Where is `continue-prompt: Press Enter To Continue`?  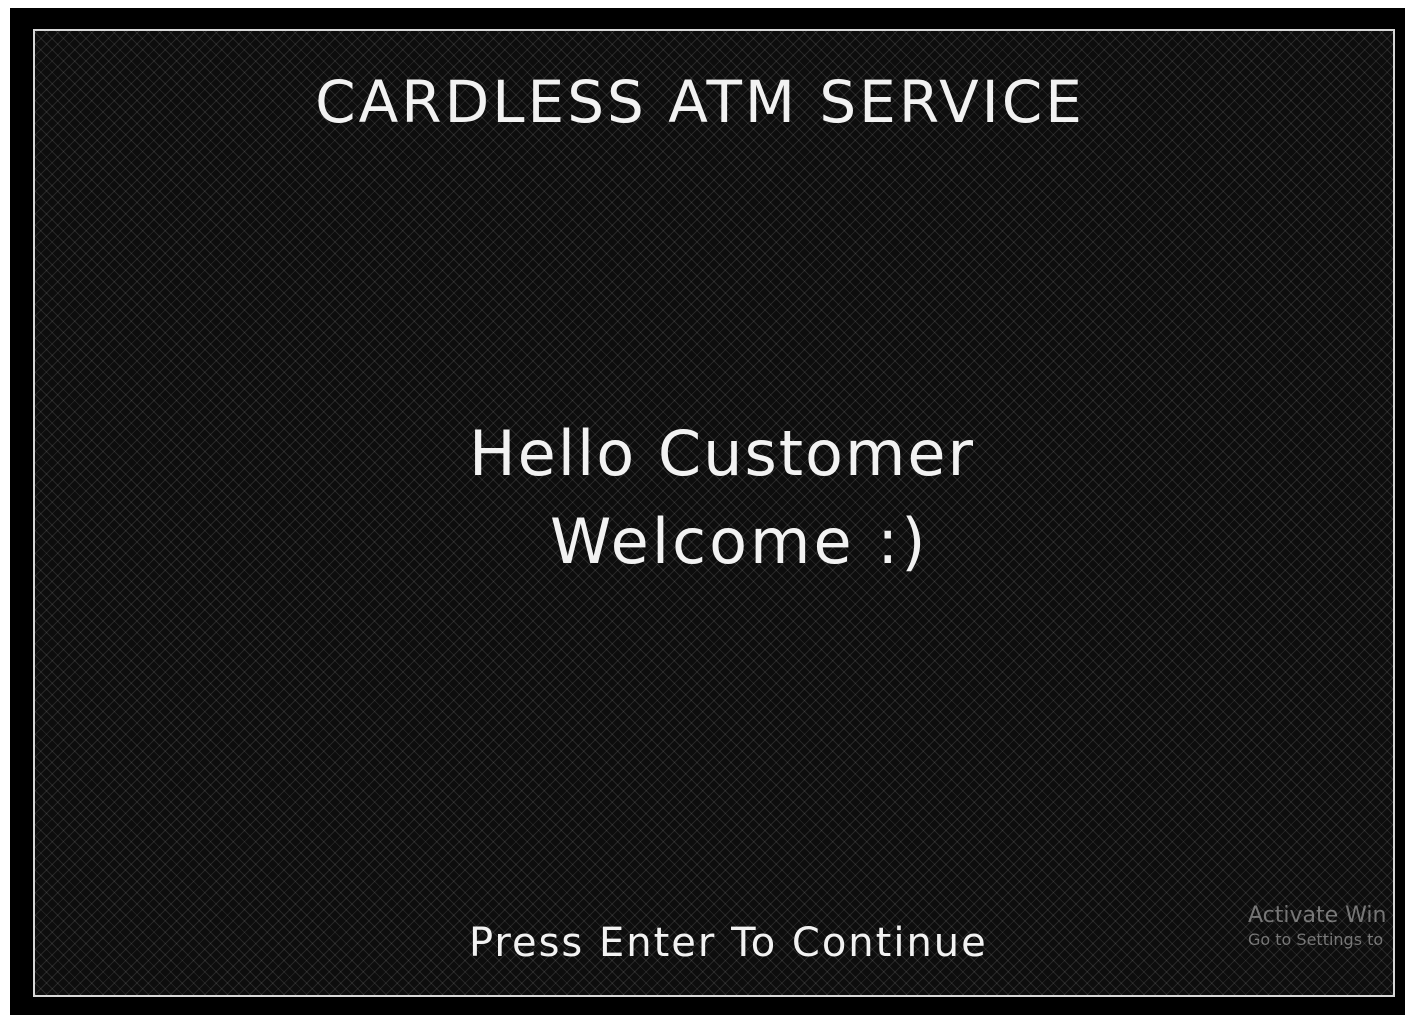
continue-prompt: Press Enter To Continue is located at coordinates (728, 943).